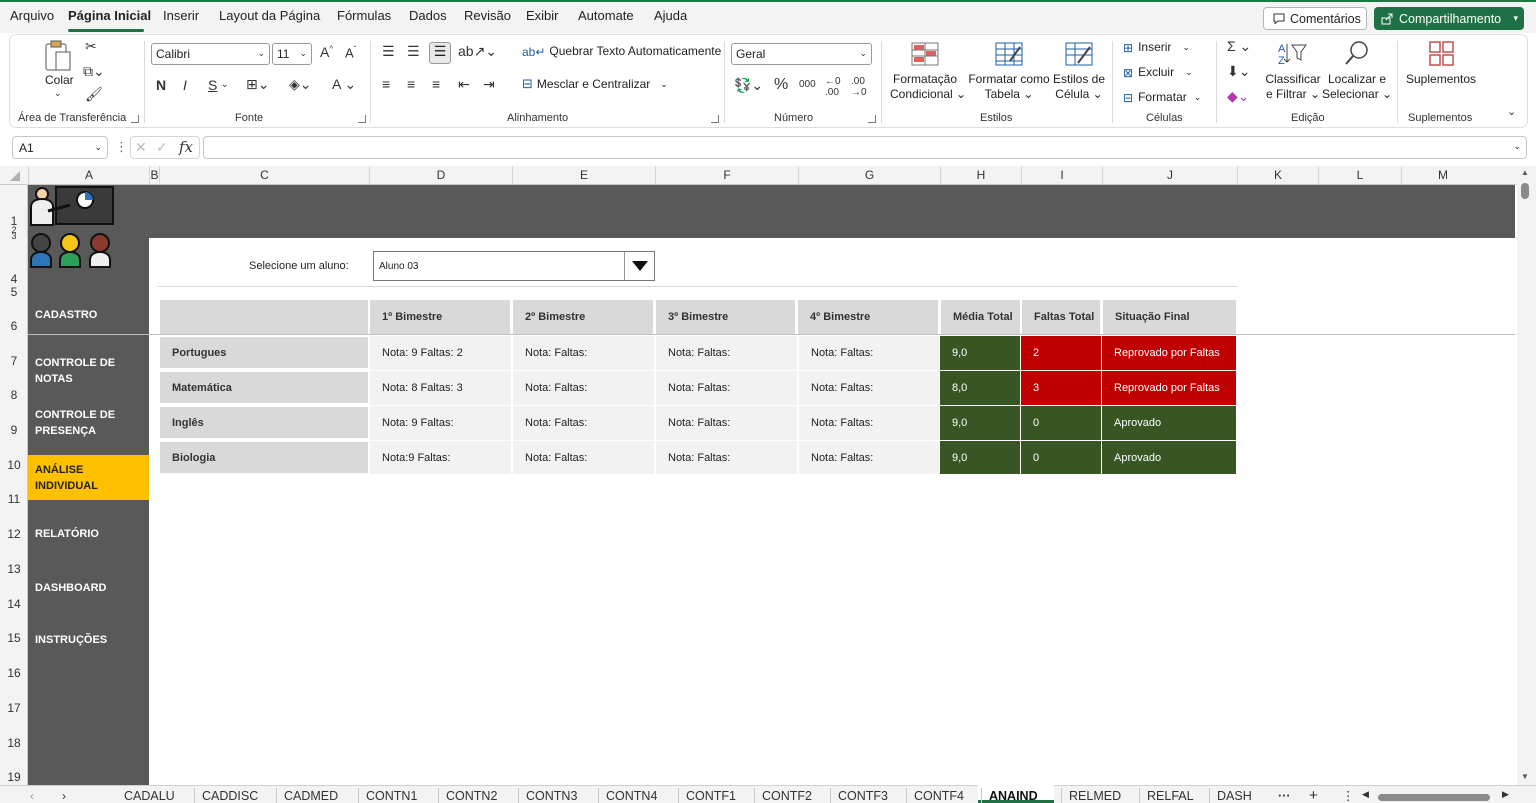 This screenshot has height=803, width=1536. I want to click on decrease-font-icon: Aˇ, so click(350, 52).